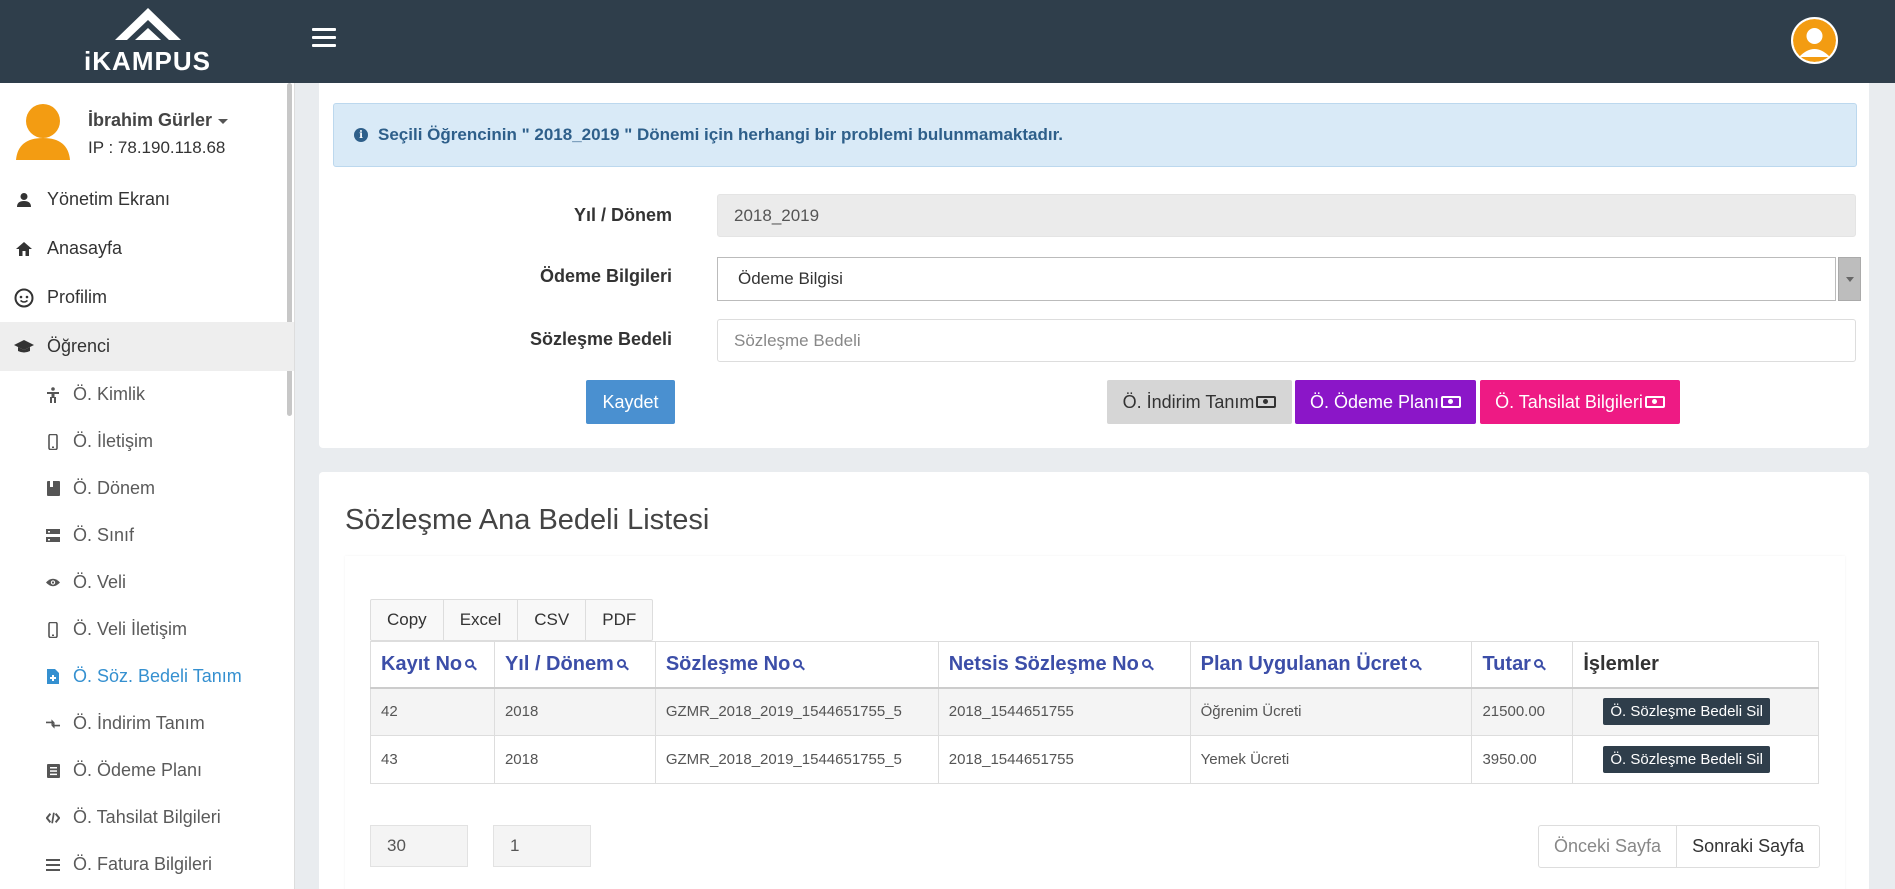 Image resolution: width=1895 pixels, height=889 pixels. Describe the element at coordinates (147, 864) in the screenshot. I see `sidebar-subitem-fatura: Ö. Fatura Bilgileri` at that location.